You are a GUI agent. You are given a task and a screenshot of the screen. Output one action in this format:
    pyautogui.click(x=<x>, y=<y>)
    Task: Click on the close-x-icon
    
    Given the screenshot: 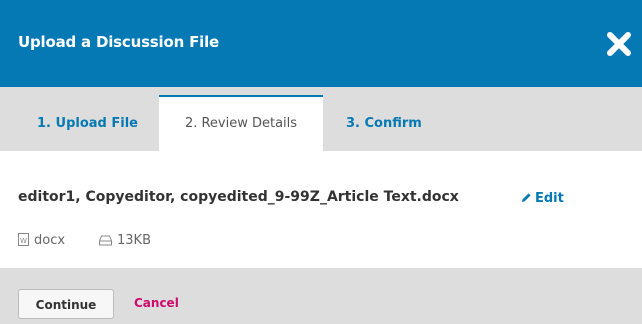 What is the action you would take?
    pyautogui.click(x=619, y=44)
    